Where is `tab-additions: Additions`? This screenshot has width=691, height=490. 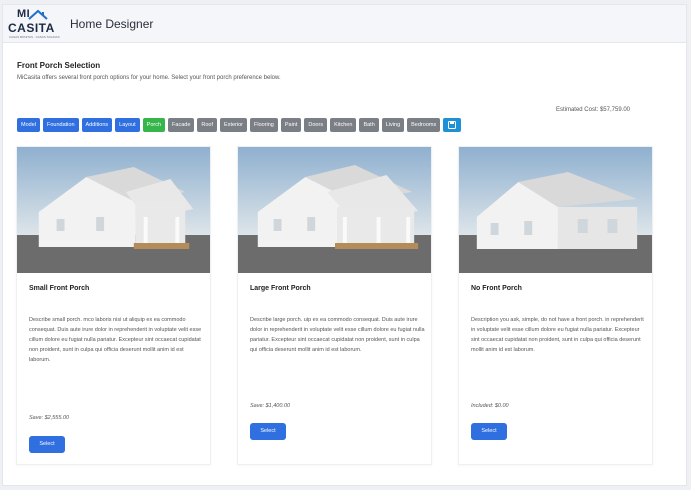
tab-additions: Additions is located at coordinates (97, 125).